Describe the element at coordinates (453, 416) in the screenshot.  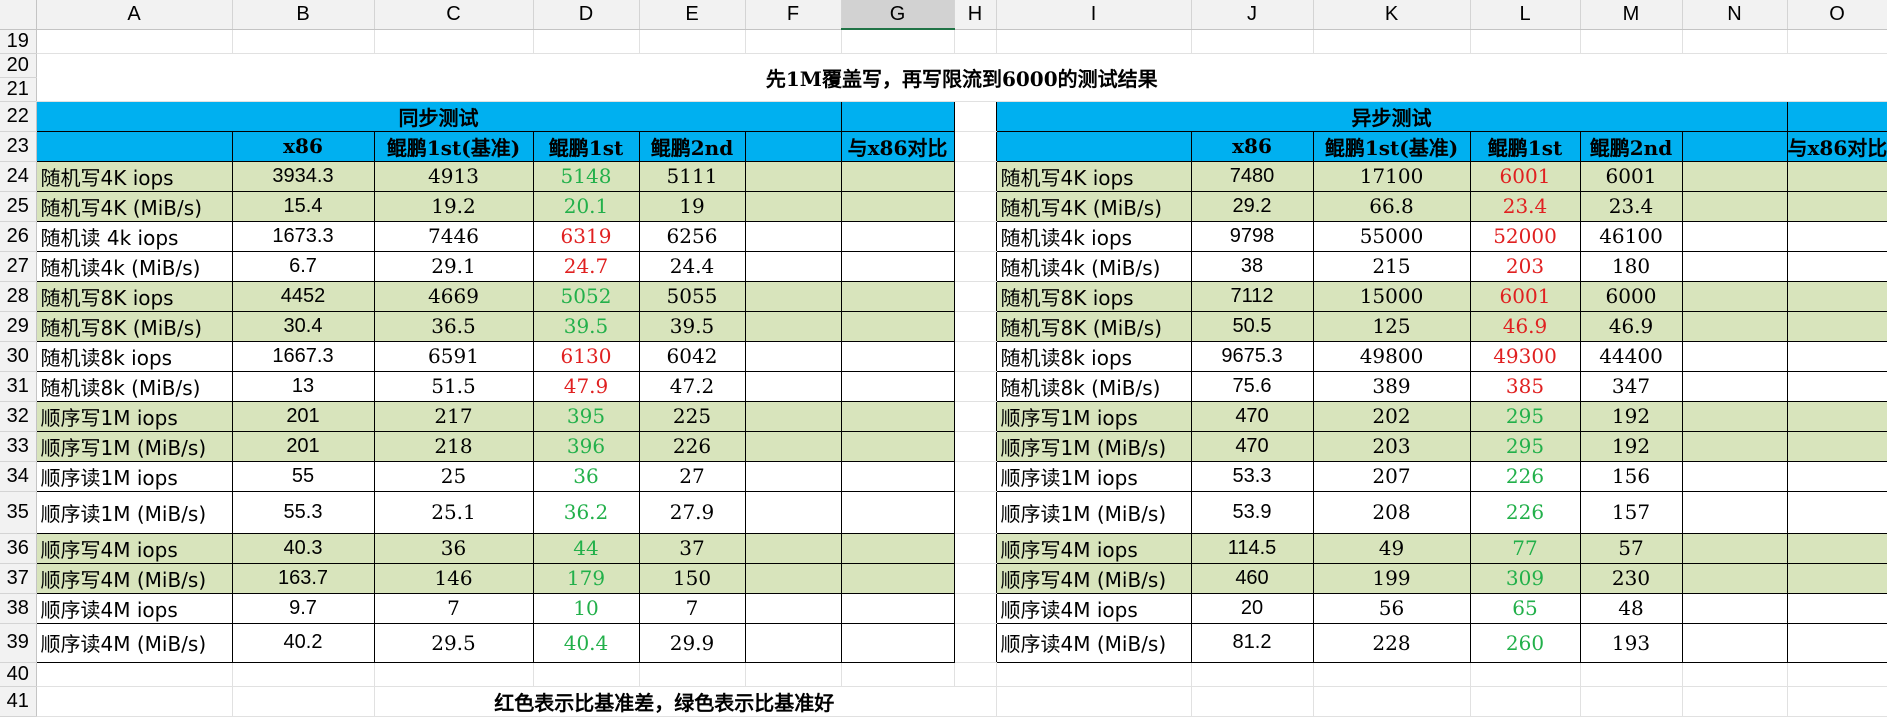
I see `sync-baseline-value: 217` at that location.